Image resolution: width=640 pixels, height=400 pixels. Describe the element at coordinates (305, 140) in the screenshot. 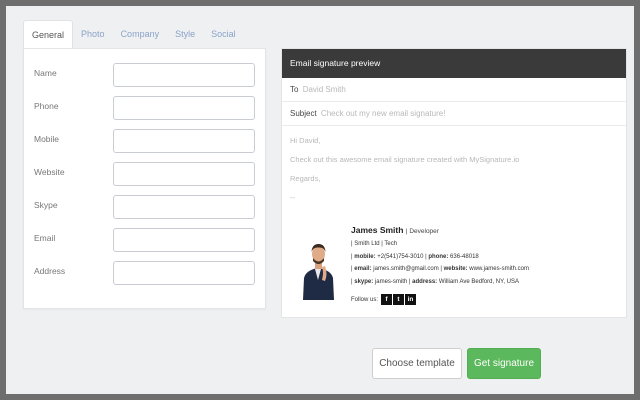

I see `greeting-line: Hi David,` at that location.